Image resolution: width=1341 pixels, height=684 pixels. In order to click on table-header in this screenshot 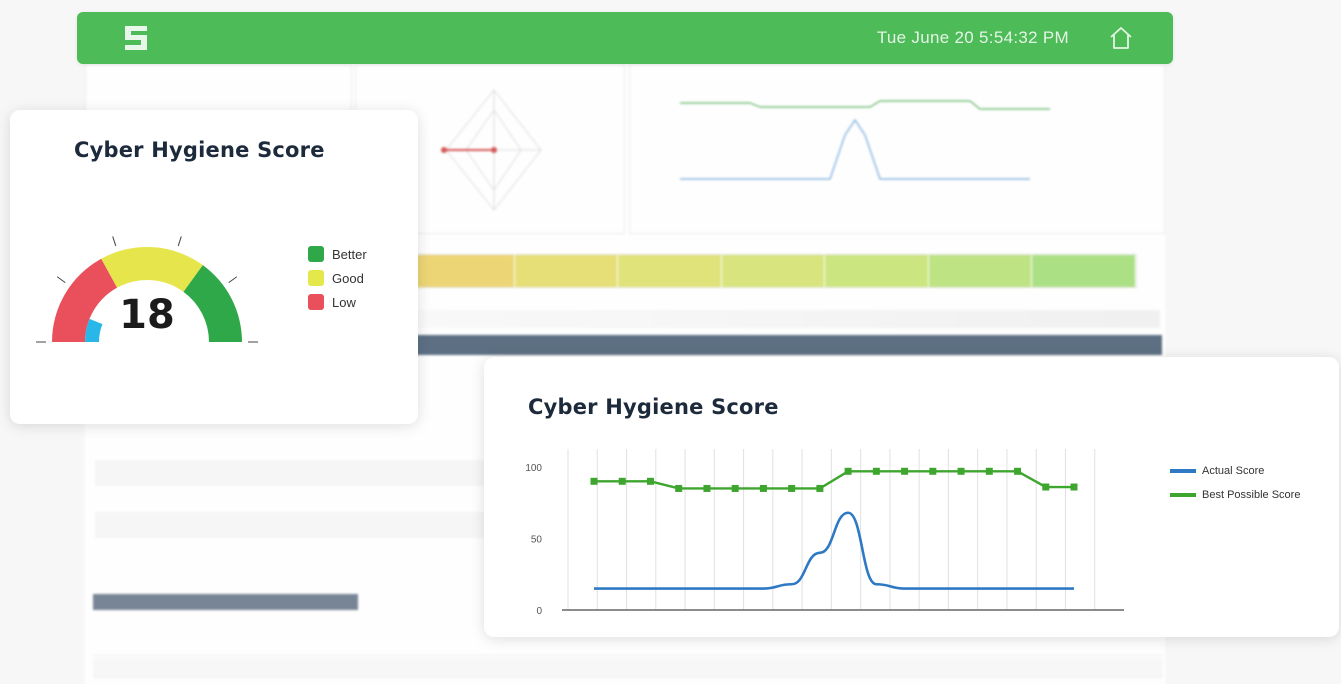, I will do `click(786, 345)`.